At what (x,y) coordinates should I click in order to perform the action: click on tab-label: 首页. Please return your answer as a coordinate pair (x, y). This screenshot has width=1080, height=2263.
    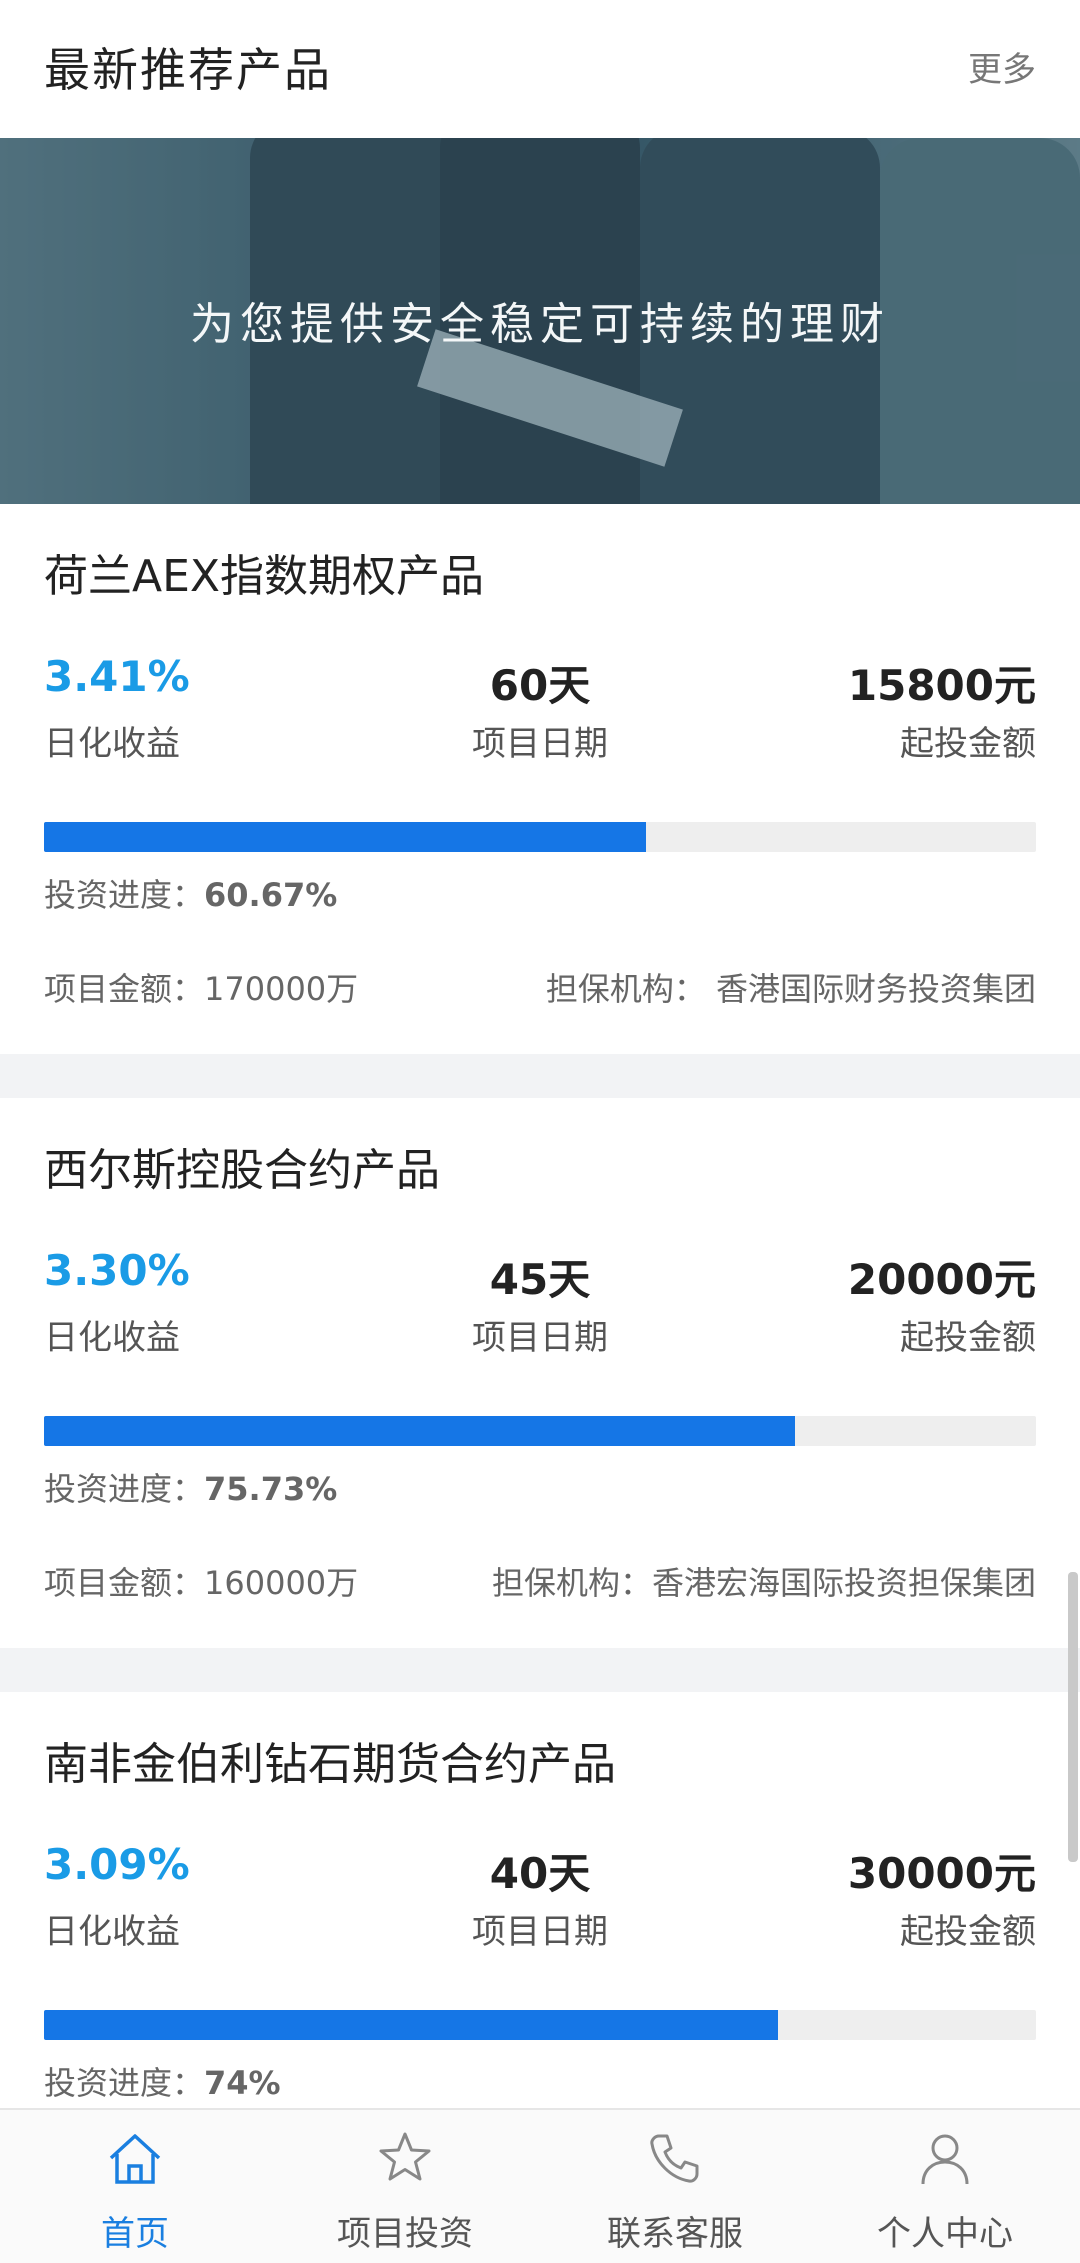
    Looking at the image, I should click on (135, 2234).